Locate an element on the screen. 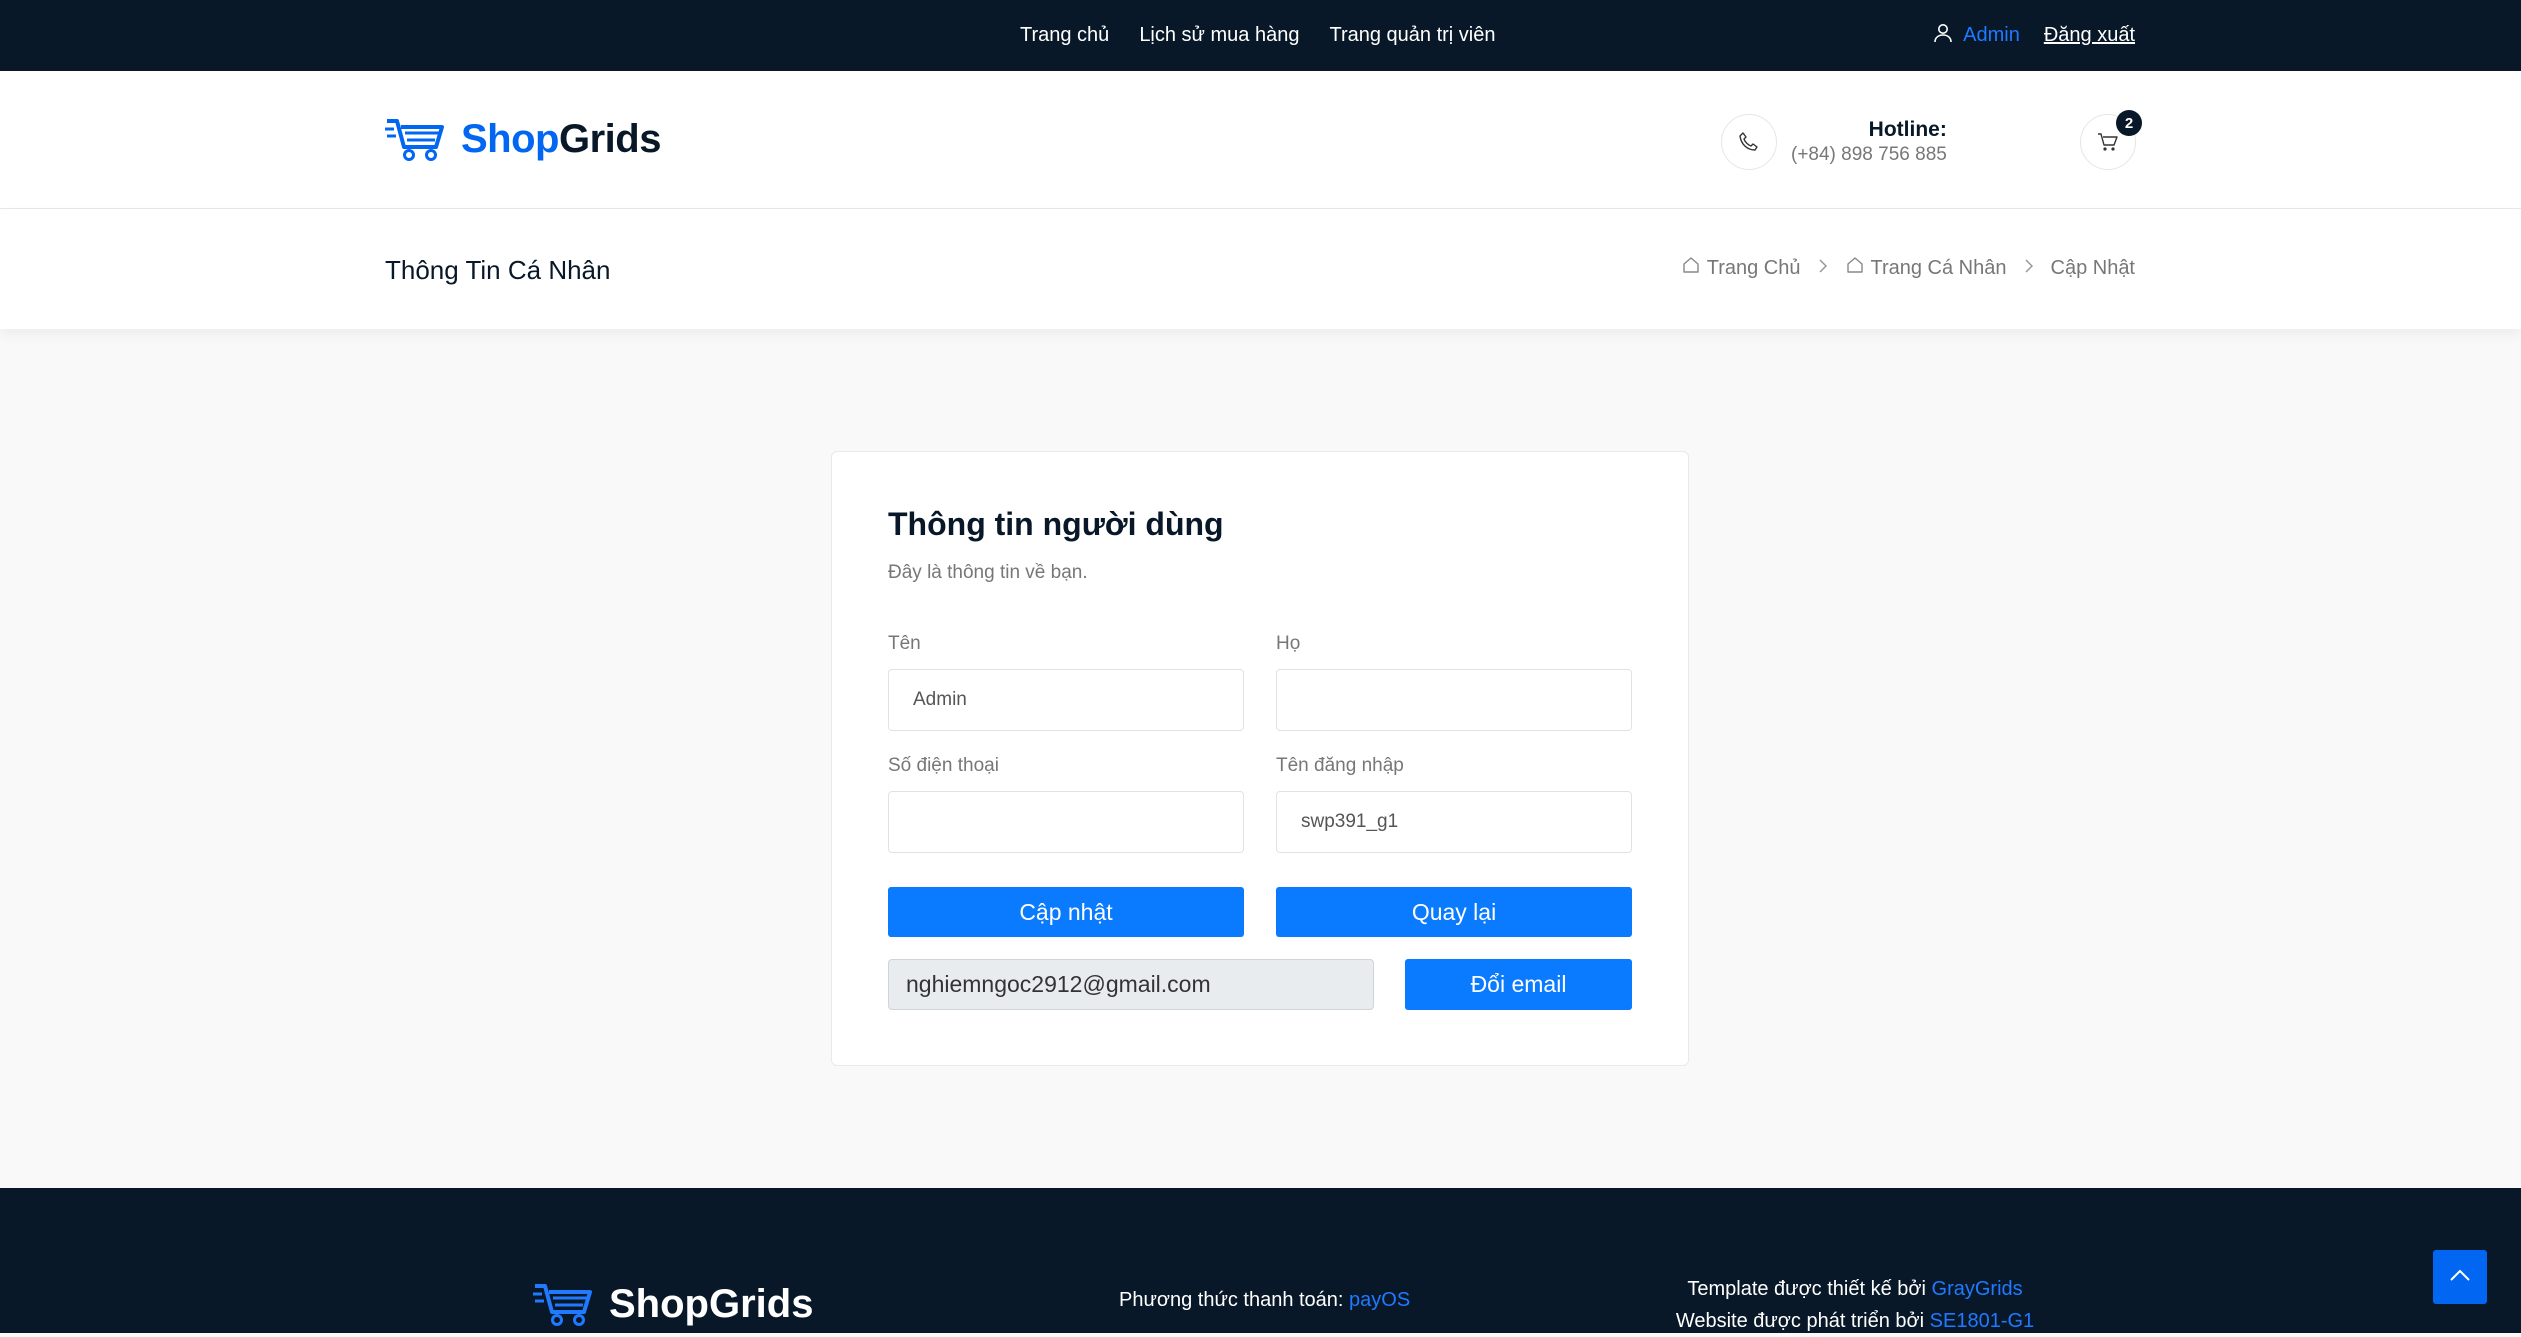  hotline-number: (+84) 898 756 885 is located at coordinates (1869, 154).